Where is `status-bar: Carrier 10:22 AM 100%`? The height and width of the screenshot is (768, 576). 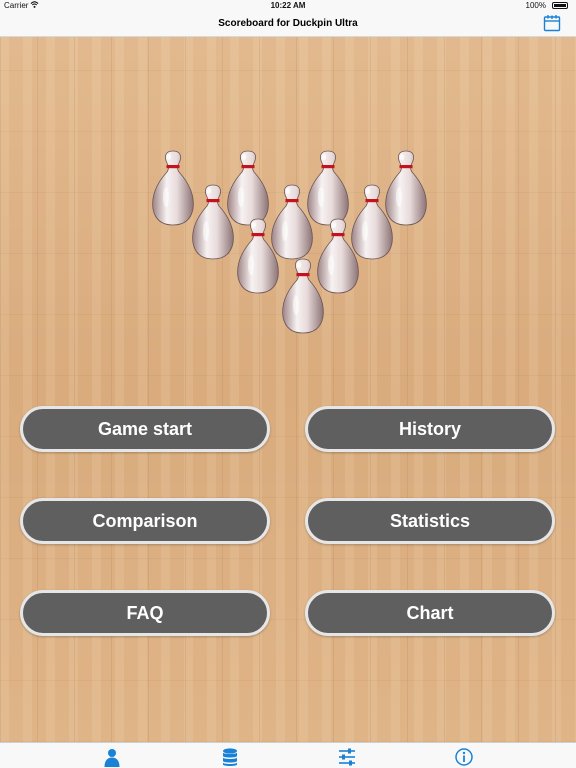 status-bar: Carrier 10:22 AM 100% is located at coordinates (288, 6).